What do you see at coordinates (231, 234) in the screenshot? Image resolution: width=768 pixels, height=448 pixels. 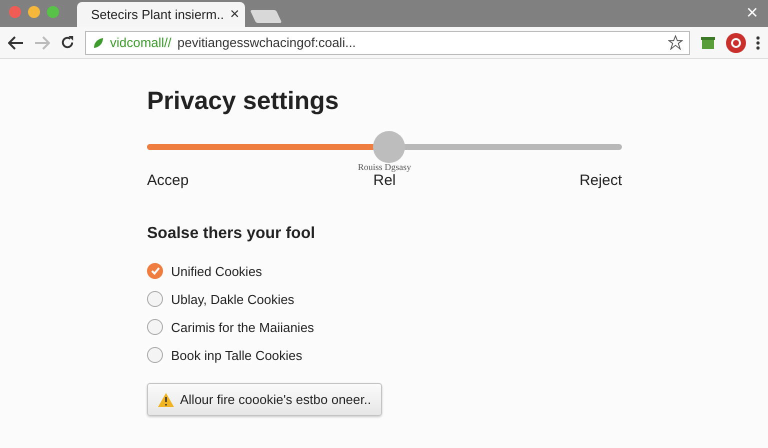 I see `section-title: Soalse thers your fool` at bounding box center [231, 234].